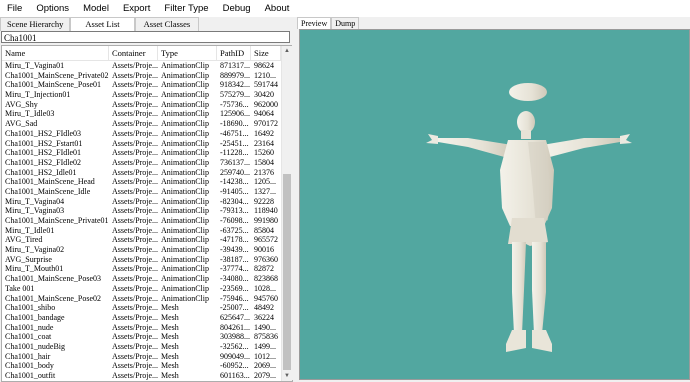  I want to click on tab-preview: Preview, so click(314, 23).